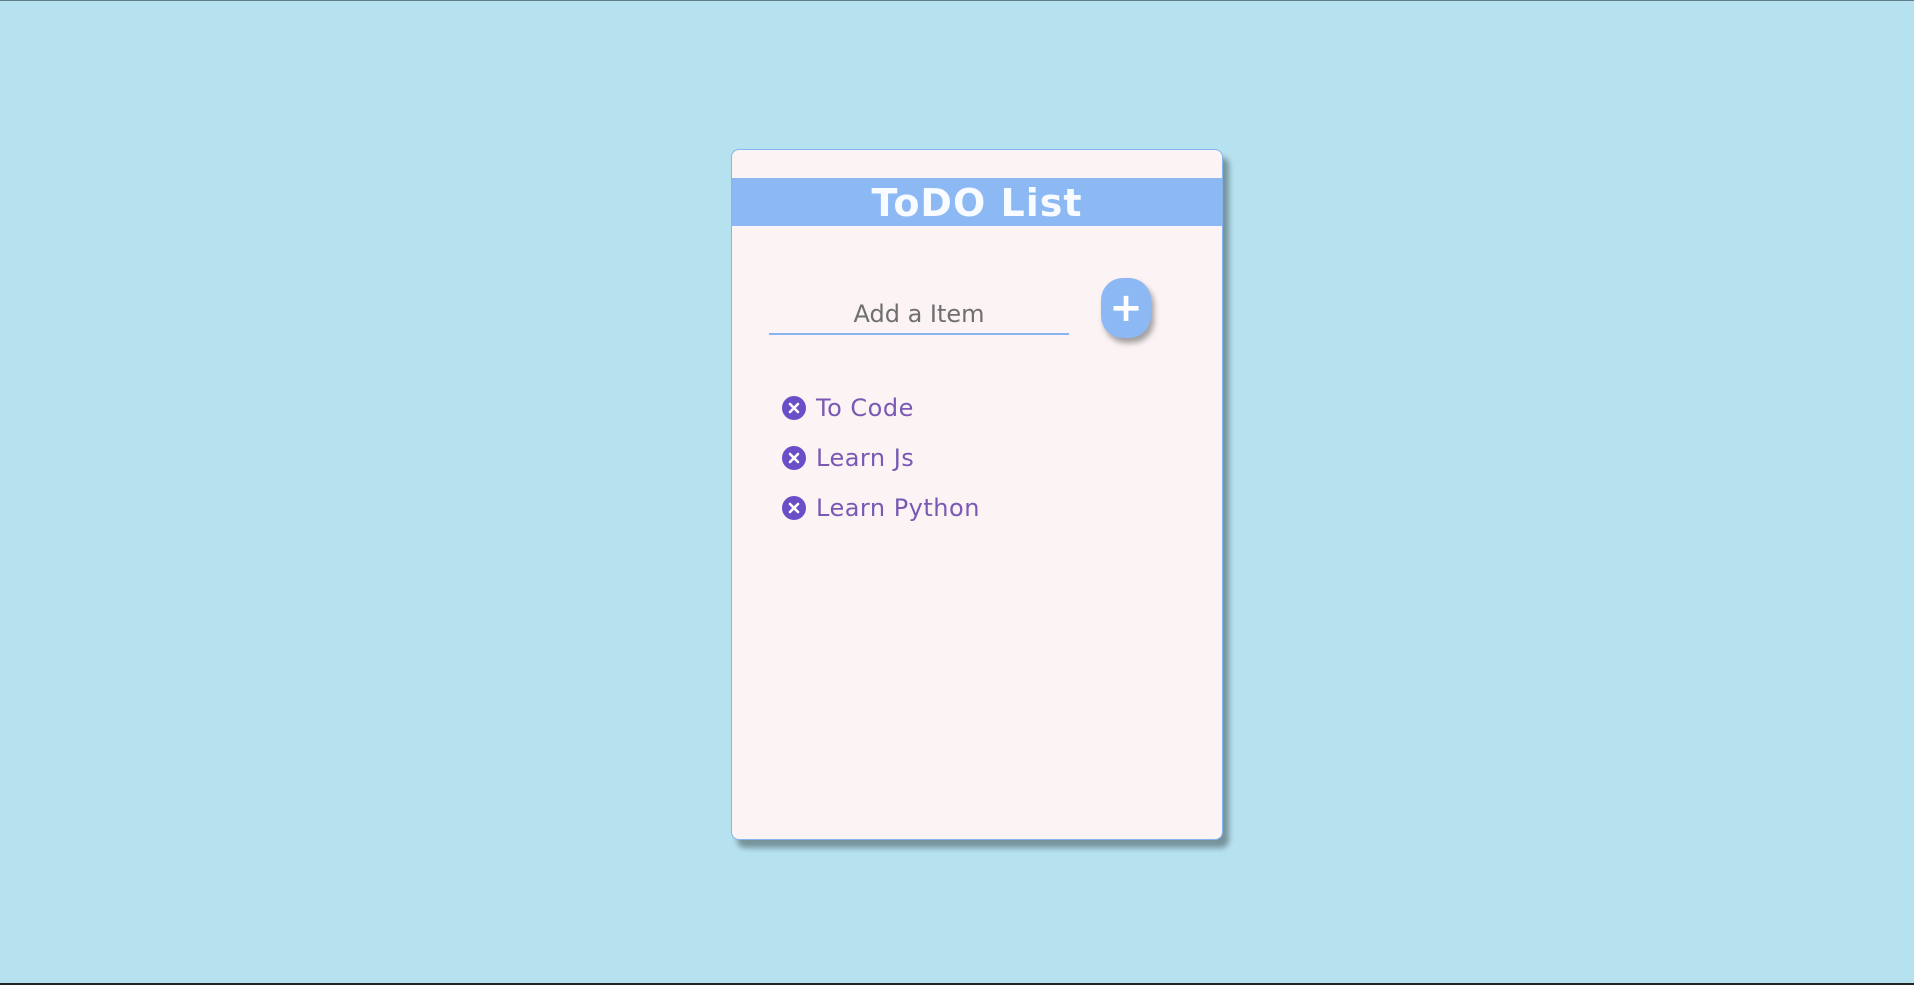 This screenshot has width=1914, height=985. I want to click on add-item-button: +, so click(1126, 308).